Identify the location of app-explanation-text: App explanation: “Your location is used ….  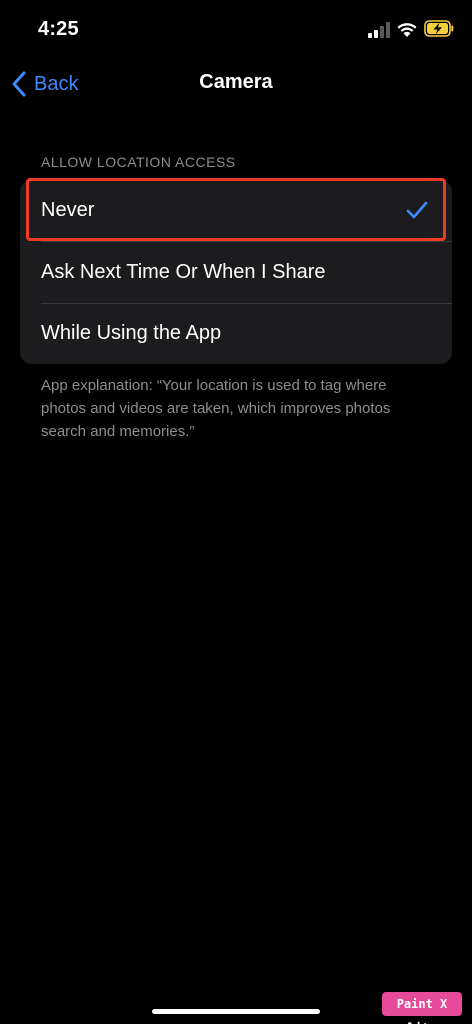
(216, 408).